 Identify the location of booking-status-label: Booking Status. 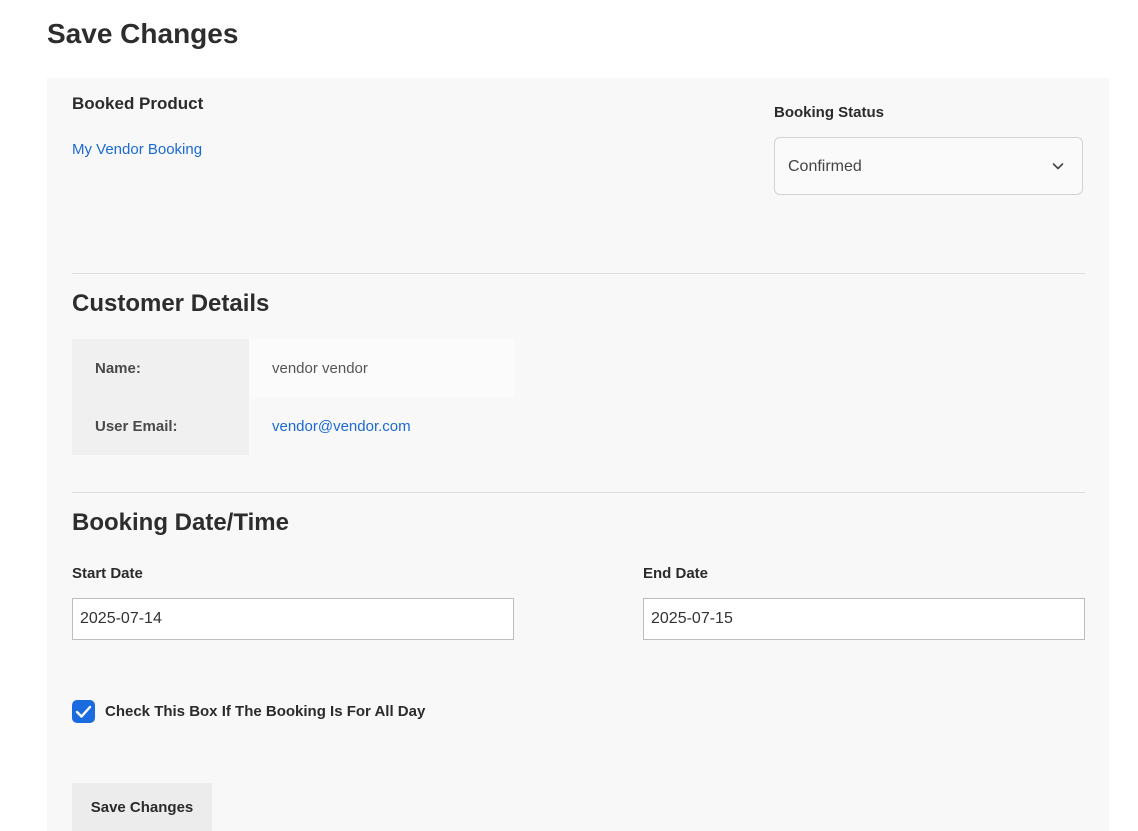
(829, 112).